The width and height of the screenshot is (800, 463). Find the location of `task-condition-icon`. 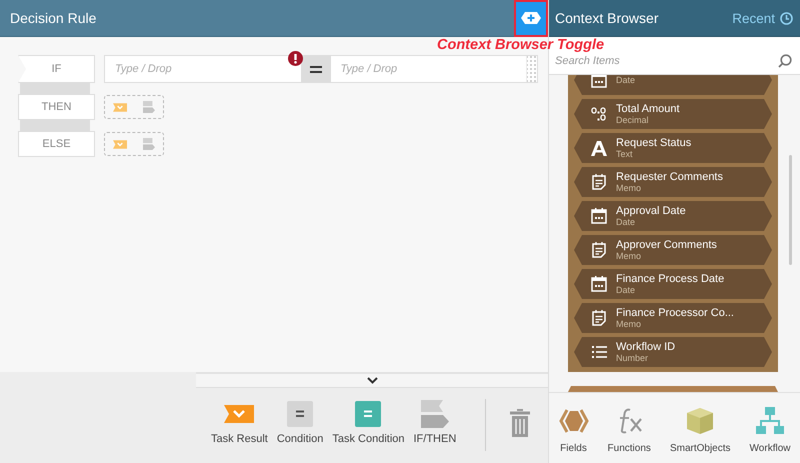

task-condition-icon is located at coordinates (368, 414).